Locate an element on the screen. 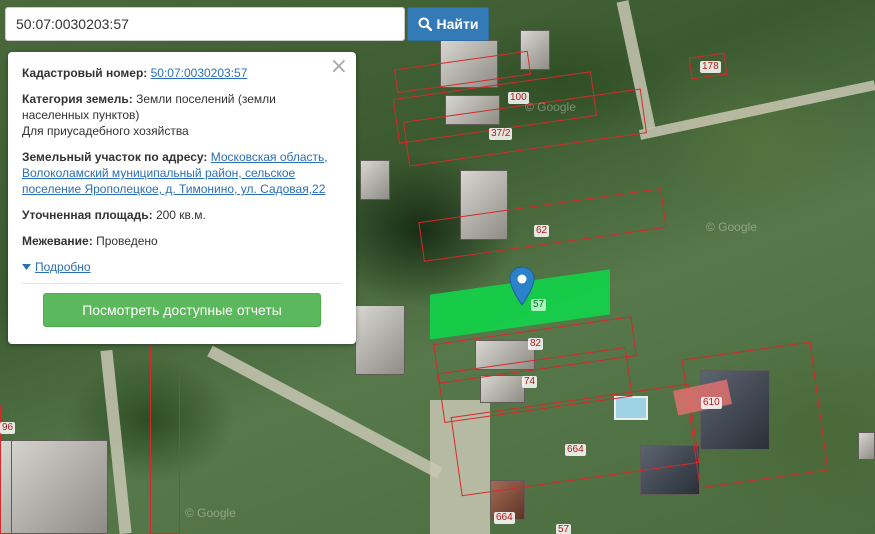  parcel-label: 178 is located at coordinates (710, 67).